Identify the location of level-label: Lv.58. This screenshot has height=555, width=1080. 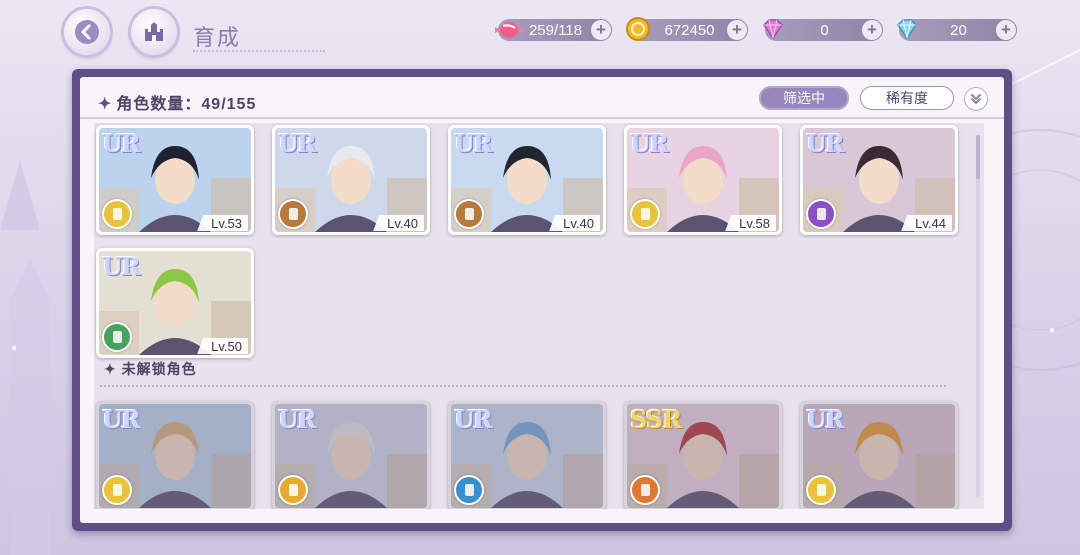
(750, 223).